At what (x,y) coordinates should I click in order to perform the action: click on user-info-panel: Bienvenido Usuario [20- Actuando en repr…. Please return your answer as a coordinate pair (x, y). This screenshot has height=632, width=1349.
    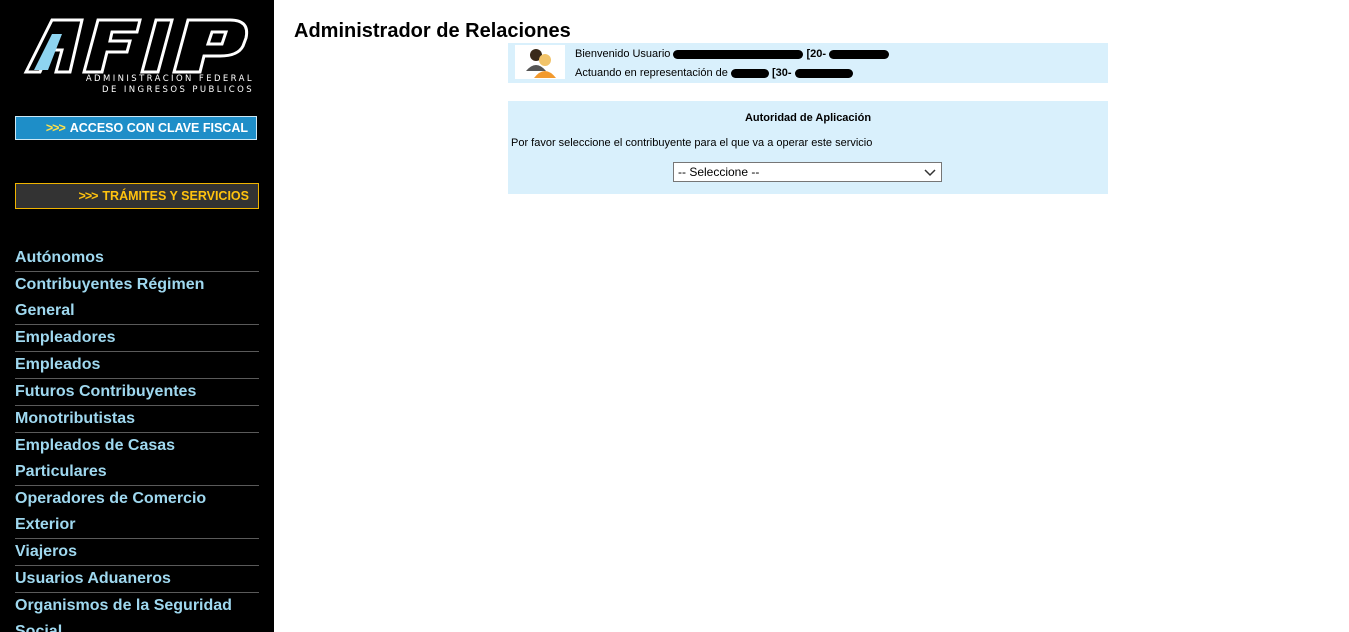
    Looking at the image, I should click on (808, 63).